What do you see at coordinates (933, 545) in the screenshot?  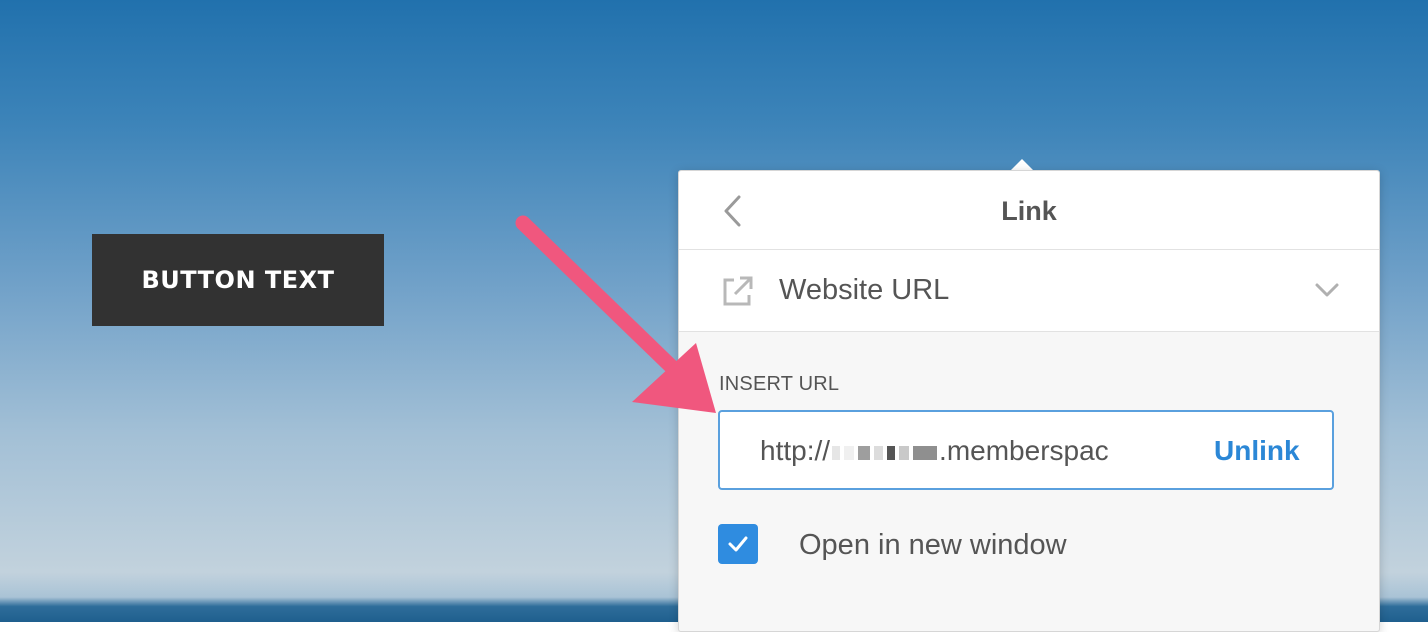 I see `open-new-window-label: Open in new window` at bounding box center [933, 545].